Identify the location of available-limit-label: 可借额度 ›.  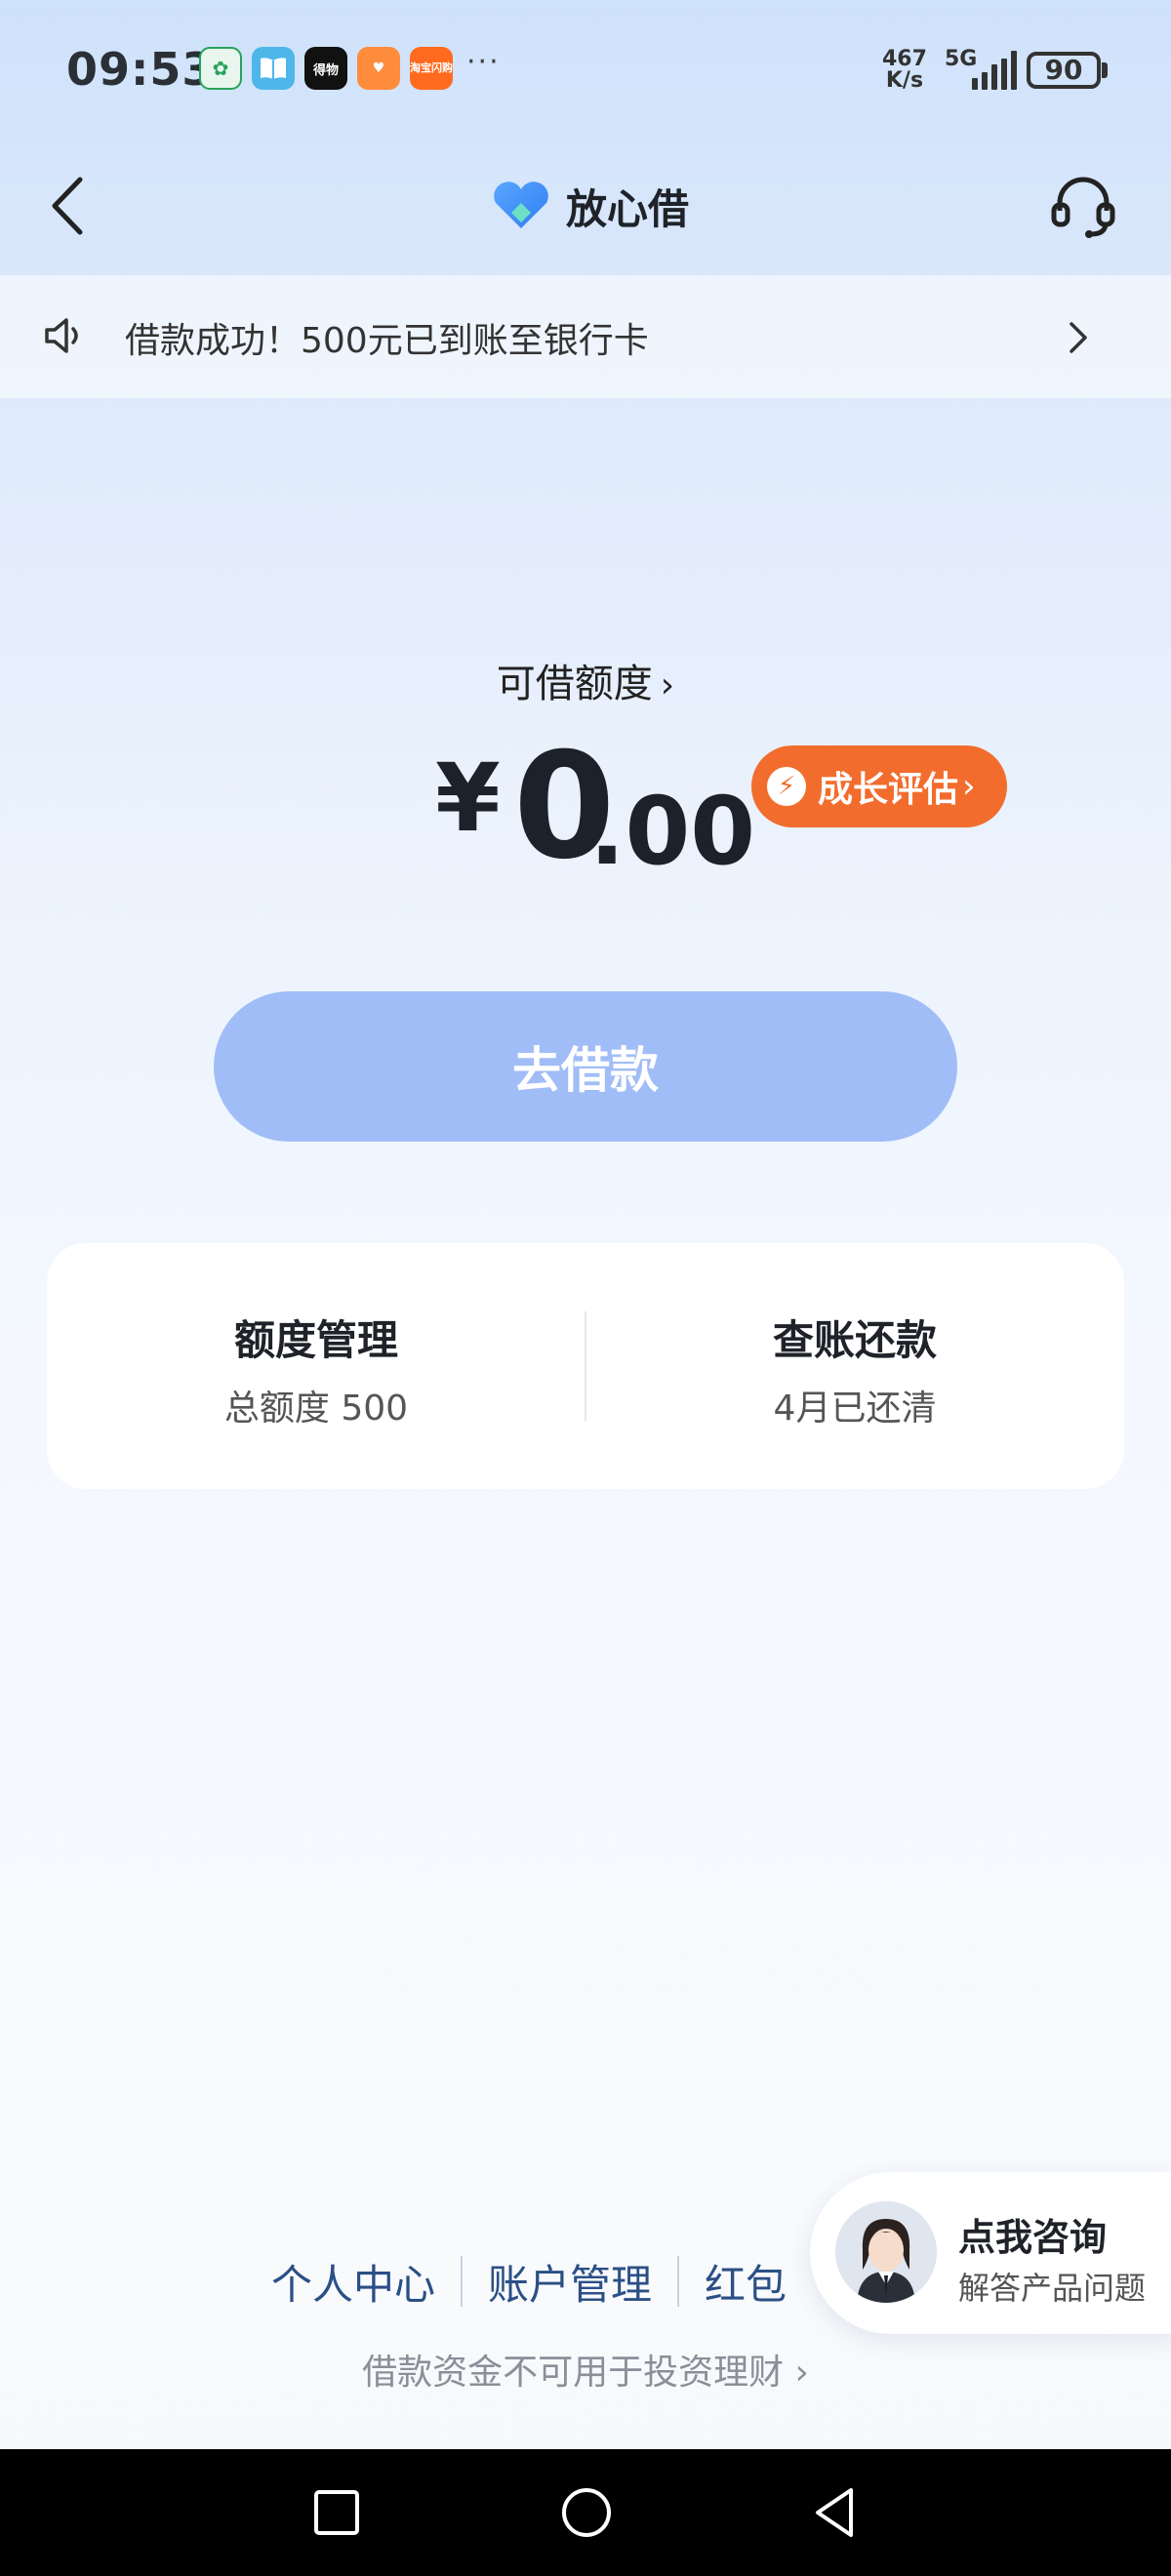
(585, 680).